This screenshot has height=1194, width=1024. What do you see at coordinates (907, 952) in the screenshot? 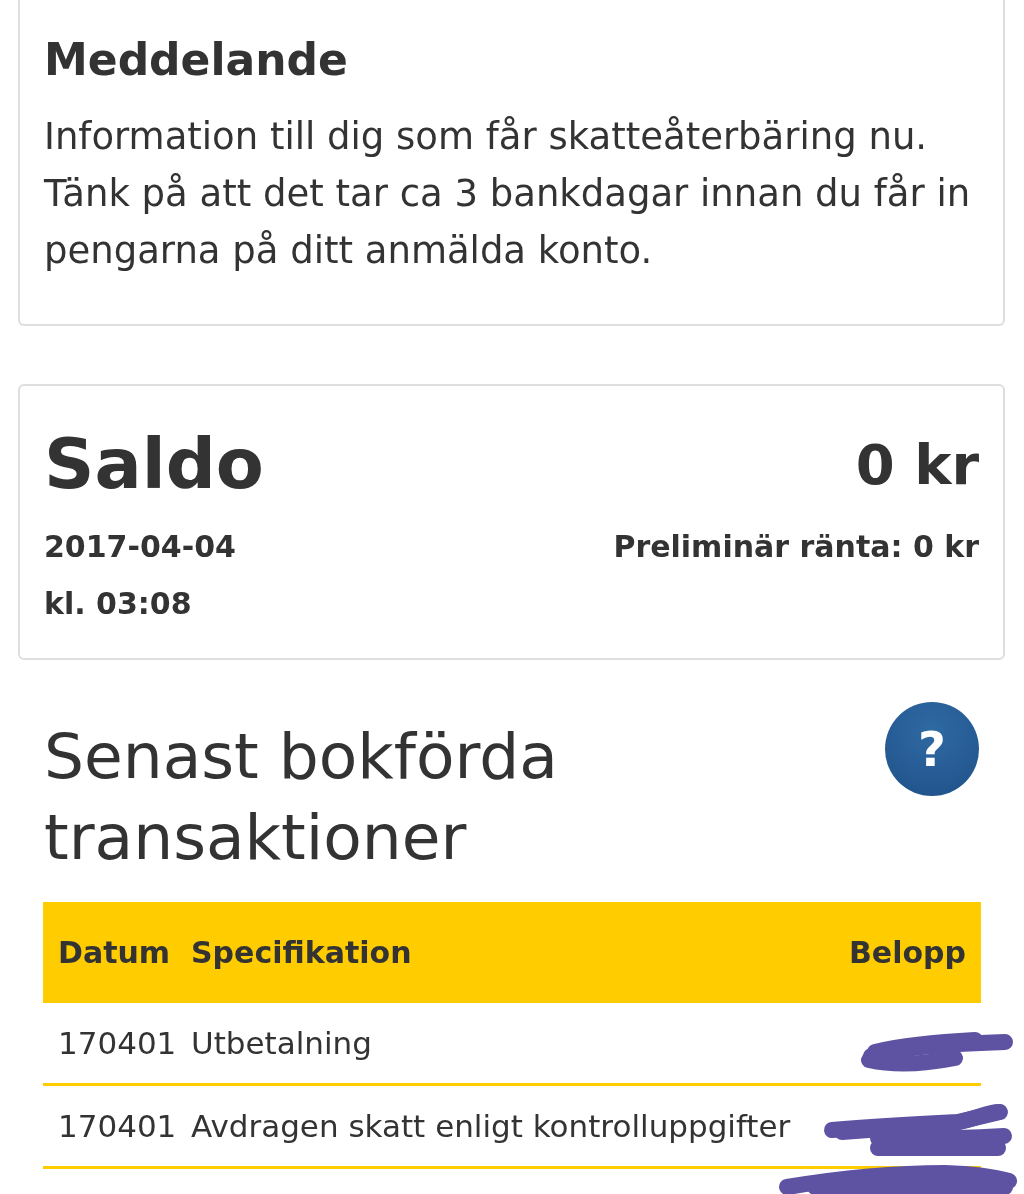
I see `column-header: Belopp` at bounding box center [907, 952].